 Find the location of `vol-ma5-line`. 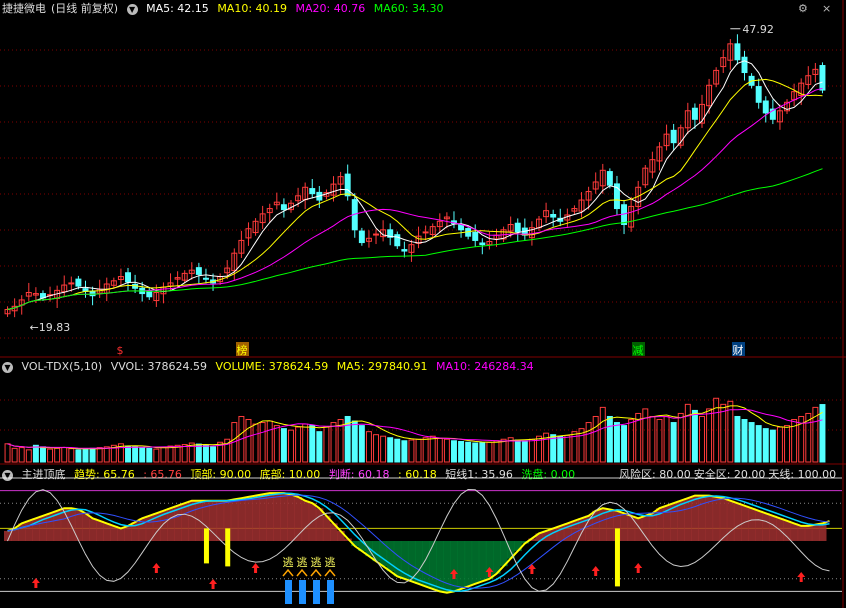

vol-ma5-line is located at coordinates (415, 427).